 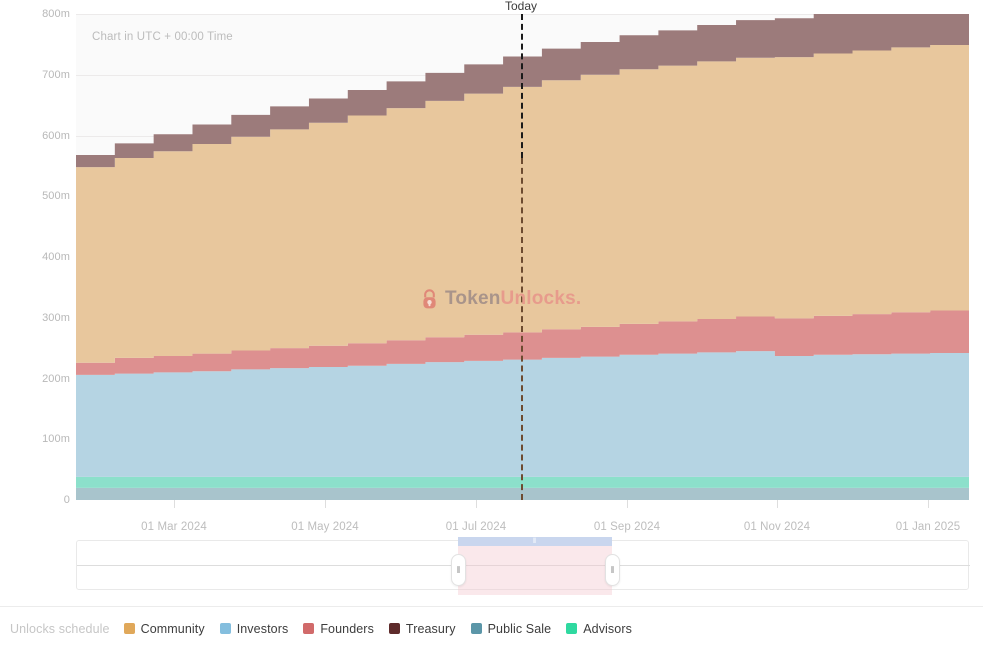 What do you see at coordinates (521, 6) in the screenshot?
I see `today-label: Today` at bounding box center [521, 6].